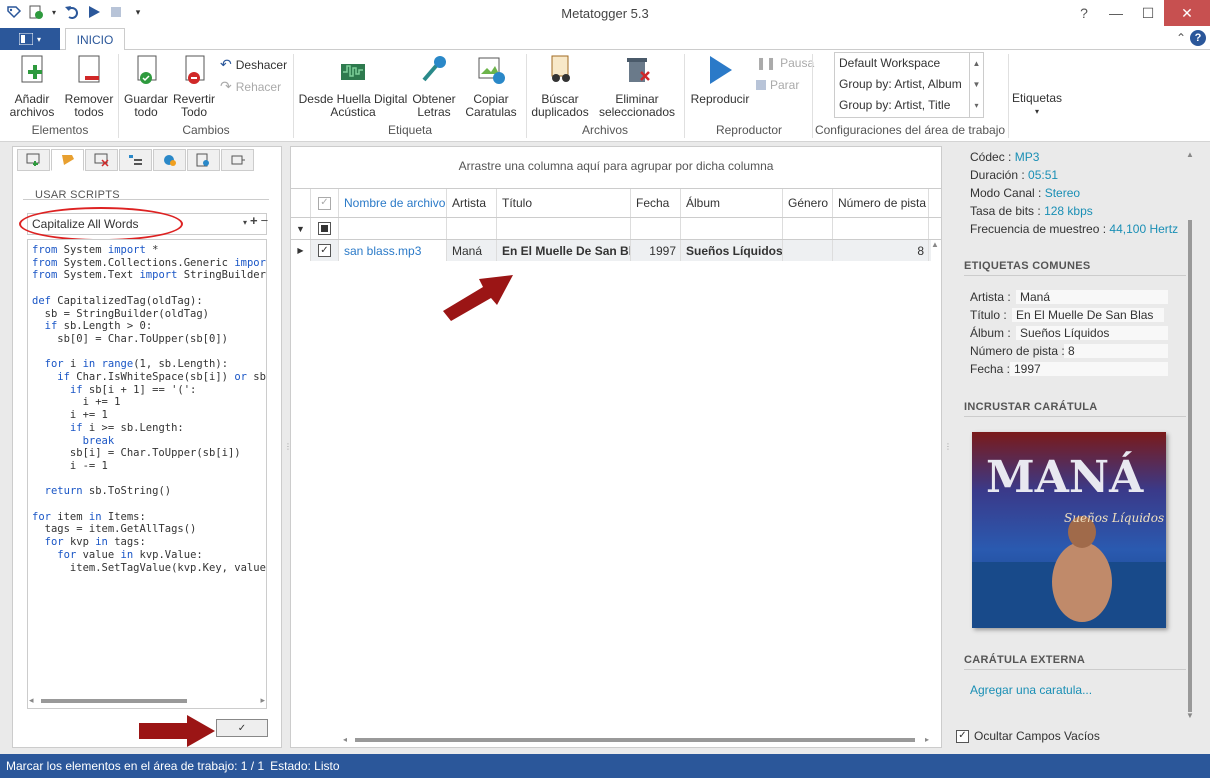  I want to click on status-state: Estado: Listo, so click(305, 766).